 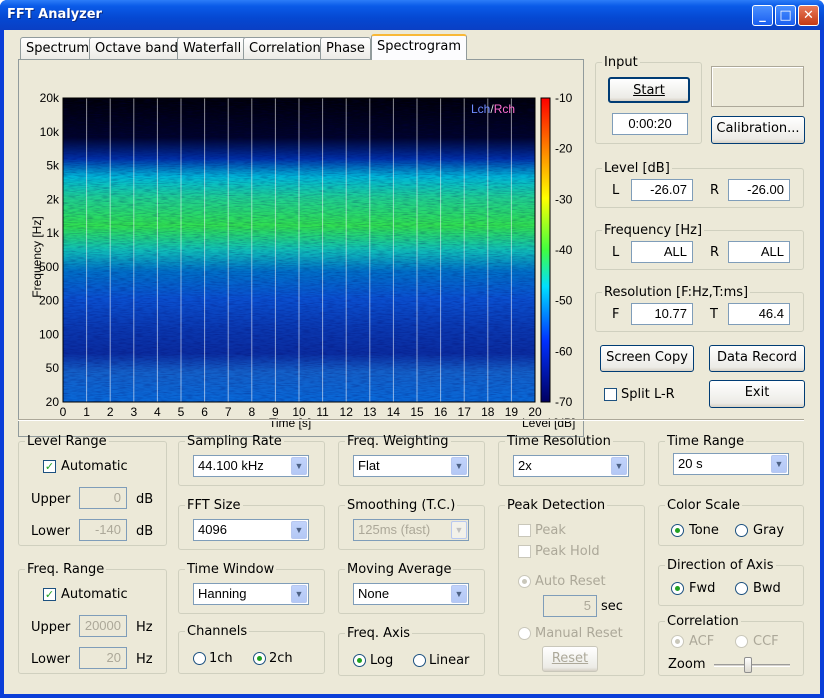 I want to click on color-scale-gray-radio, so click(x=741, y=530).